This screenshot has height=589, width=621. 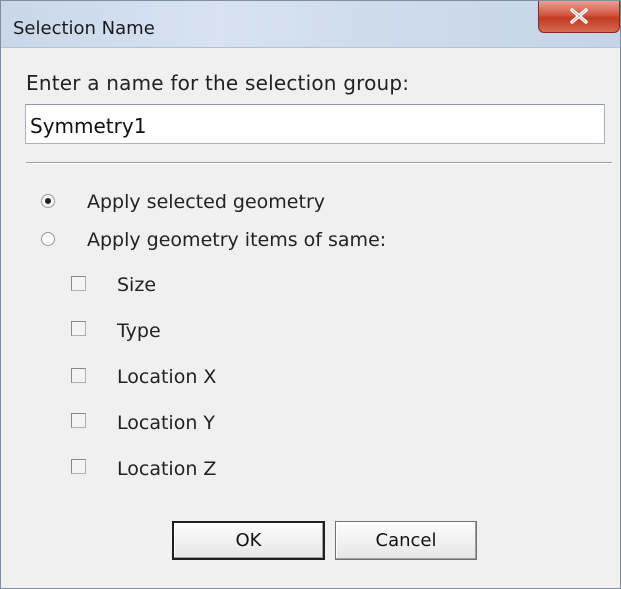 I want to click on name-prompt-label: Enter a name for the selection group:, so click(x=218, y=83).